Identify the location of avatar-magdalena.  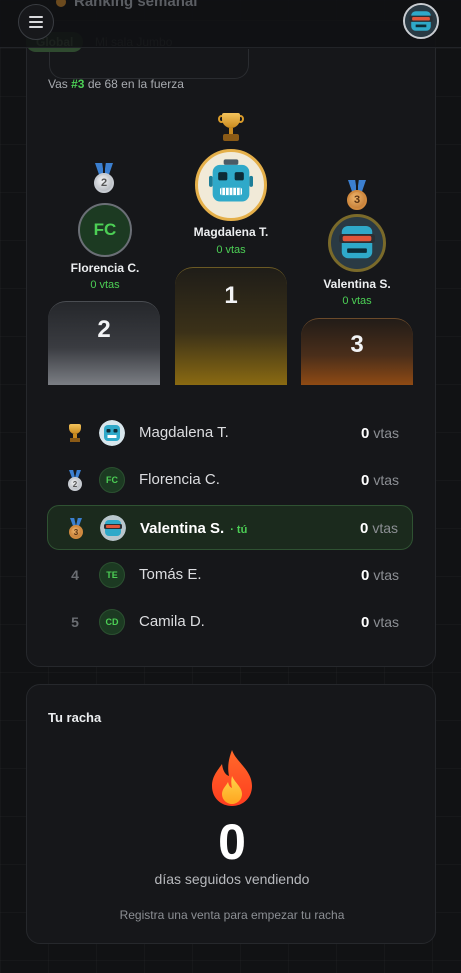
(231, 185).